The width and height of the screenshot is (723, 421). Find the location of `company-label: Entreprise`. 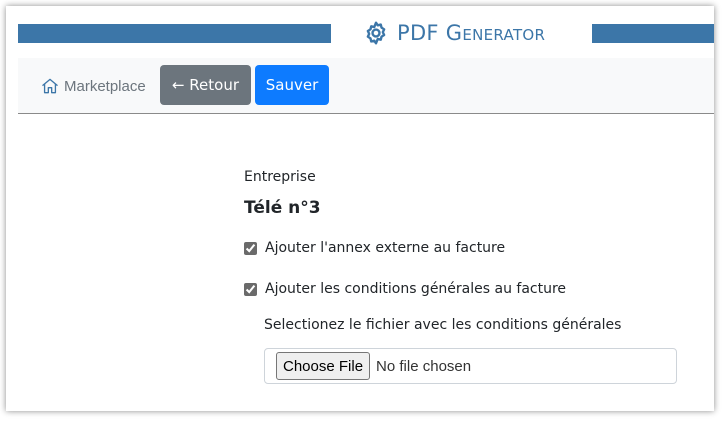

company-label: Entreprise is located at coordinates (280, 177).